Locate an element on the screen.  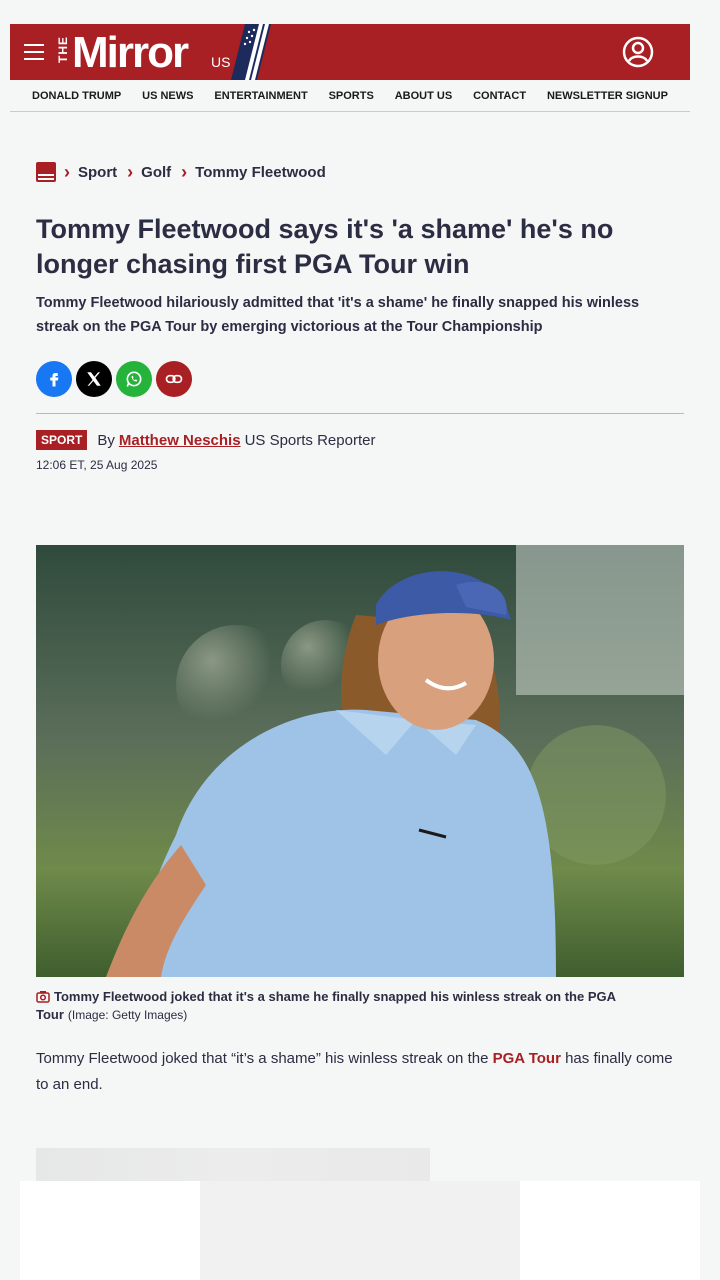
share-x-button is located at coordinates (94, 379).